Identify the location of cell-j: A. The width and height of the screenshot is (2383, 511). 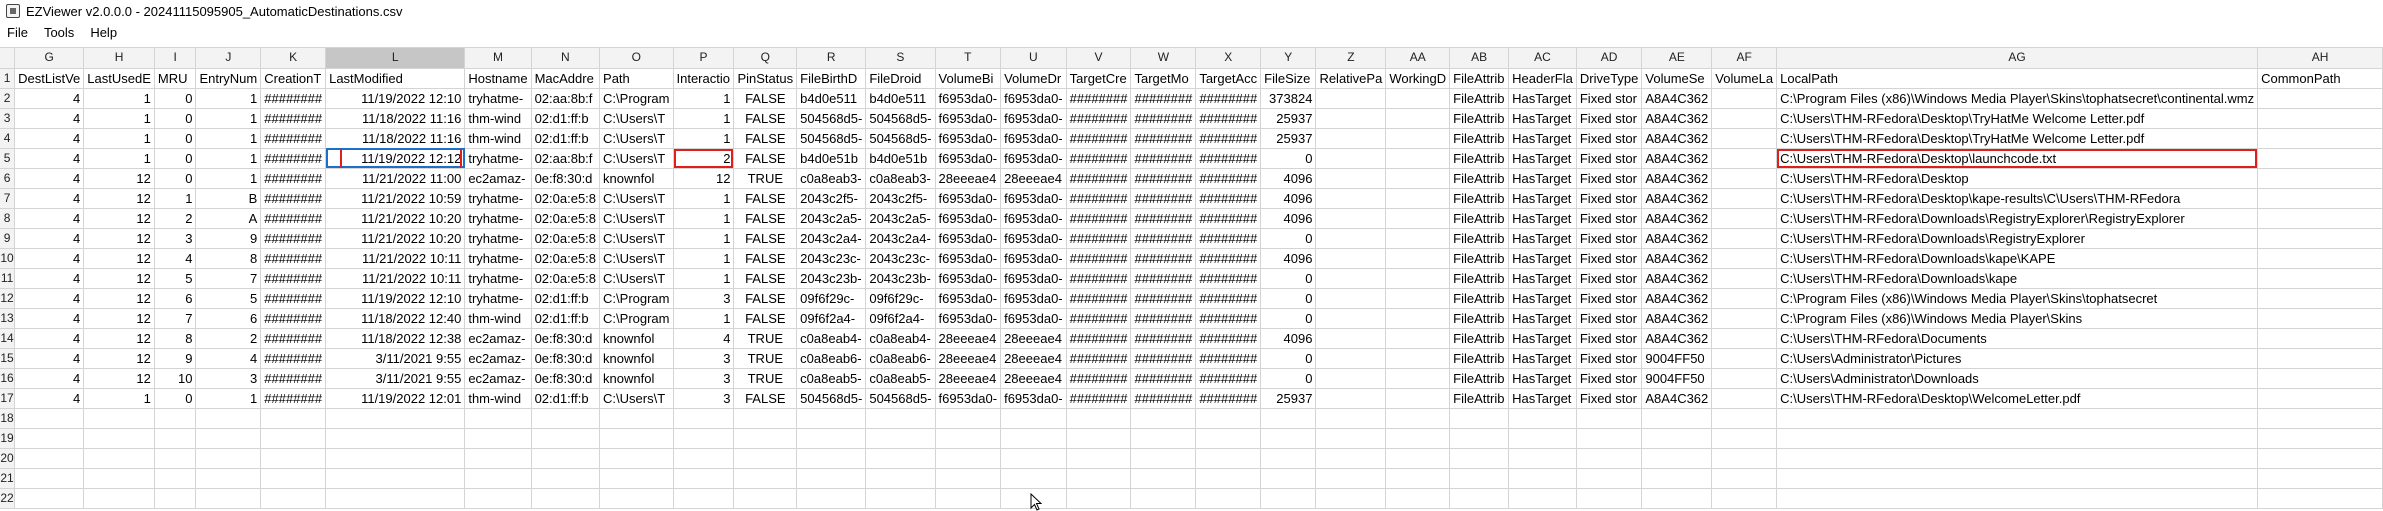
(228, 218).